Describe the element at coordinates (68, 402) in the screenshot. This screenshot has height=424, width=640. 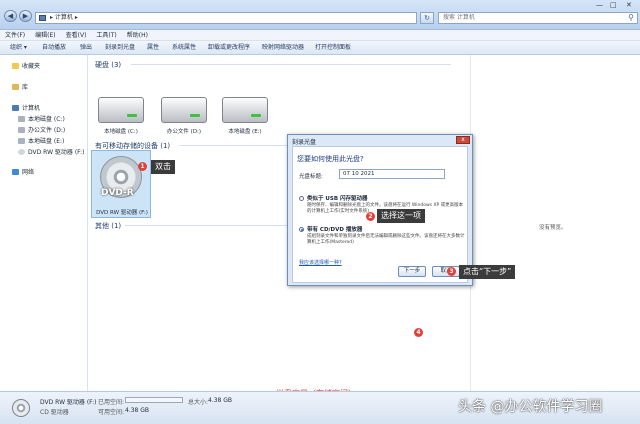
I see `status-drive-name: DVD RW 驱动器 (F:)` at that location.